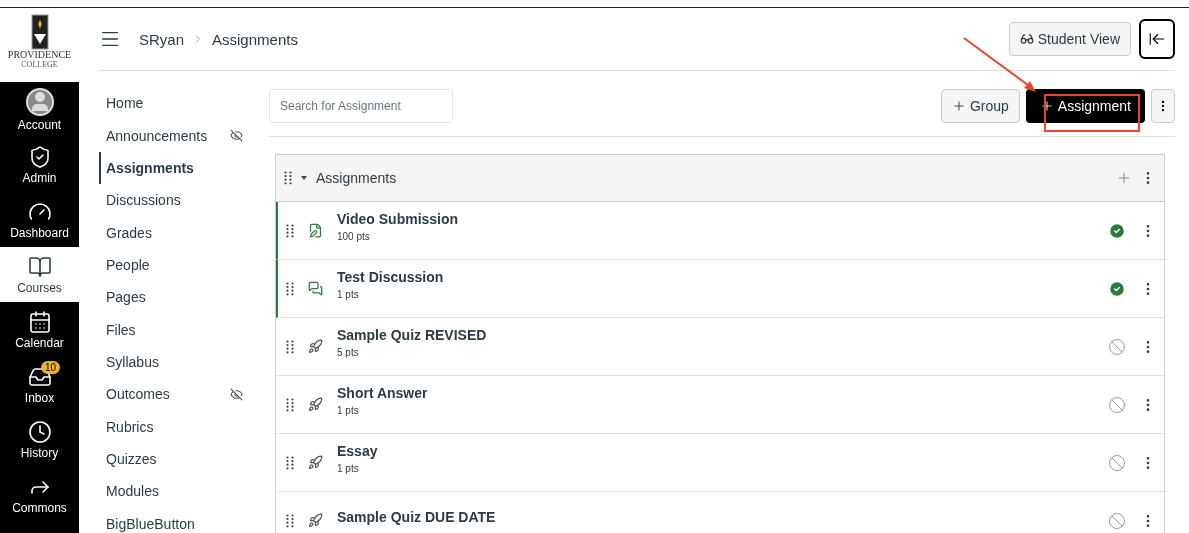 The image size is (1189, 533). Describe the element at coordinates (184, 297) in the screenshot. I see `course-nav-link: Pages` at that location.